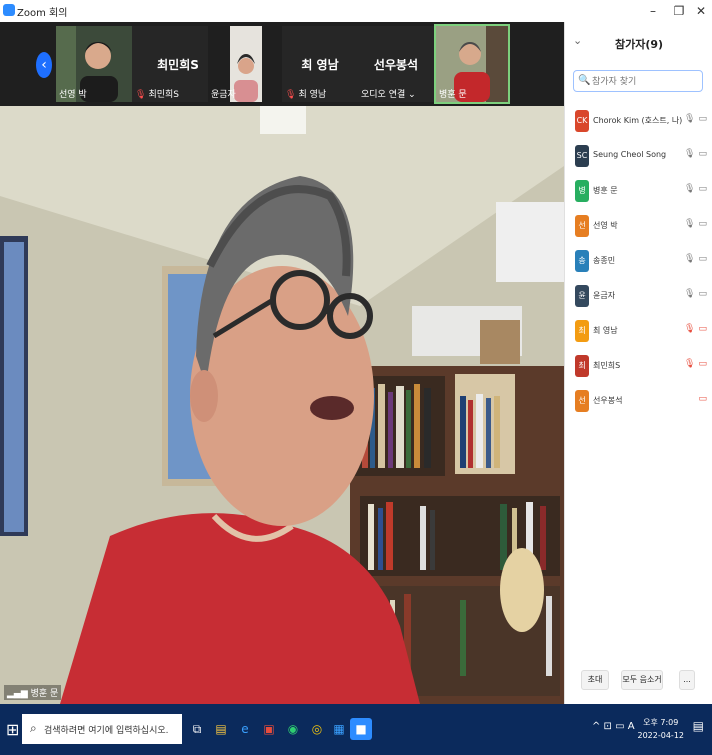 Image resolution: width=712 pixels, height=755 pixels. What do you see at coordinates (700, 11) in the screenshot?
I see `close-button: ✕` at bounding box center [700, 11].